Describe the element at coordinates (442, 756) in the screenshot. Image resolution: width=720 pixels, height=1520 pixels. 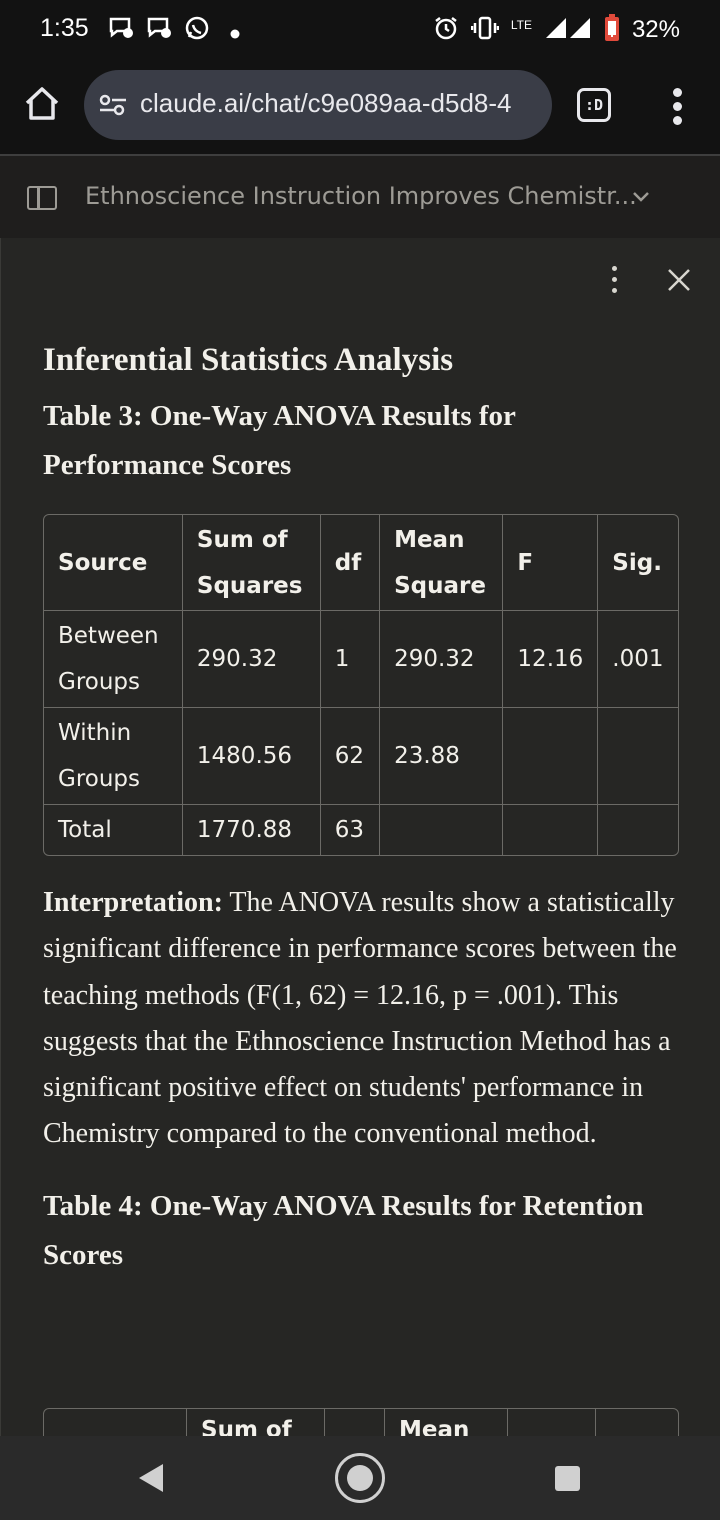
I see `table-cell: 23.88` at that location.